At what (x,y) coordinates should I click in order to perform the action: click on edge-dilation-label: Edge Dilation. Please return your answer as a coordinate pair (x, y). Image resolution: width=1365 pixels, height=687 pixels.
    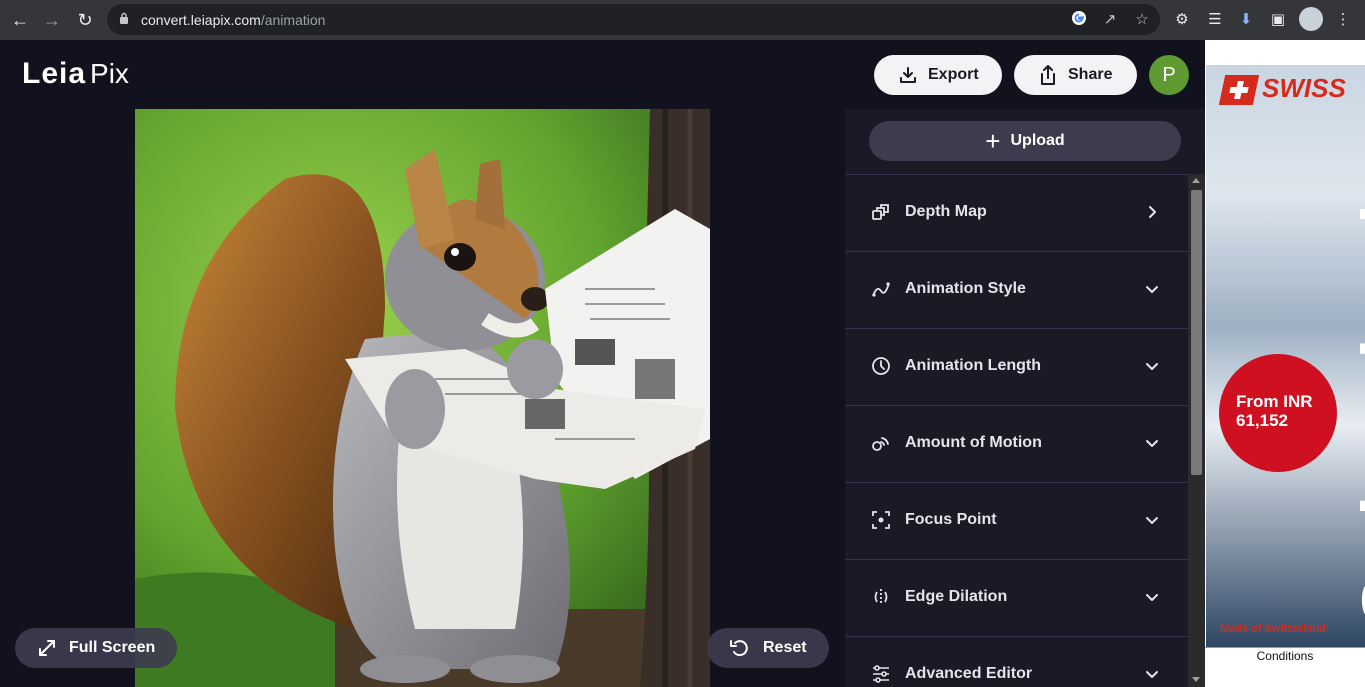
    Looking at the image, I should click on (956, 596).